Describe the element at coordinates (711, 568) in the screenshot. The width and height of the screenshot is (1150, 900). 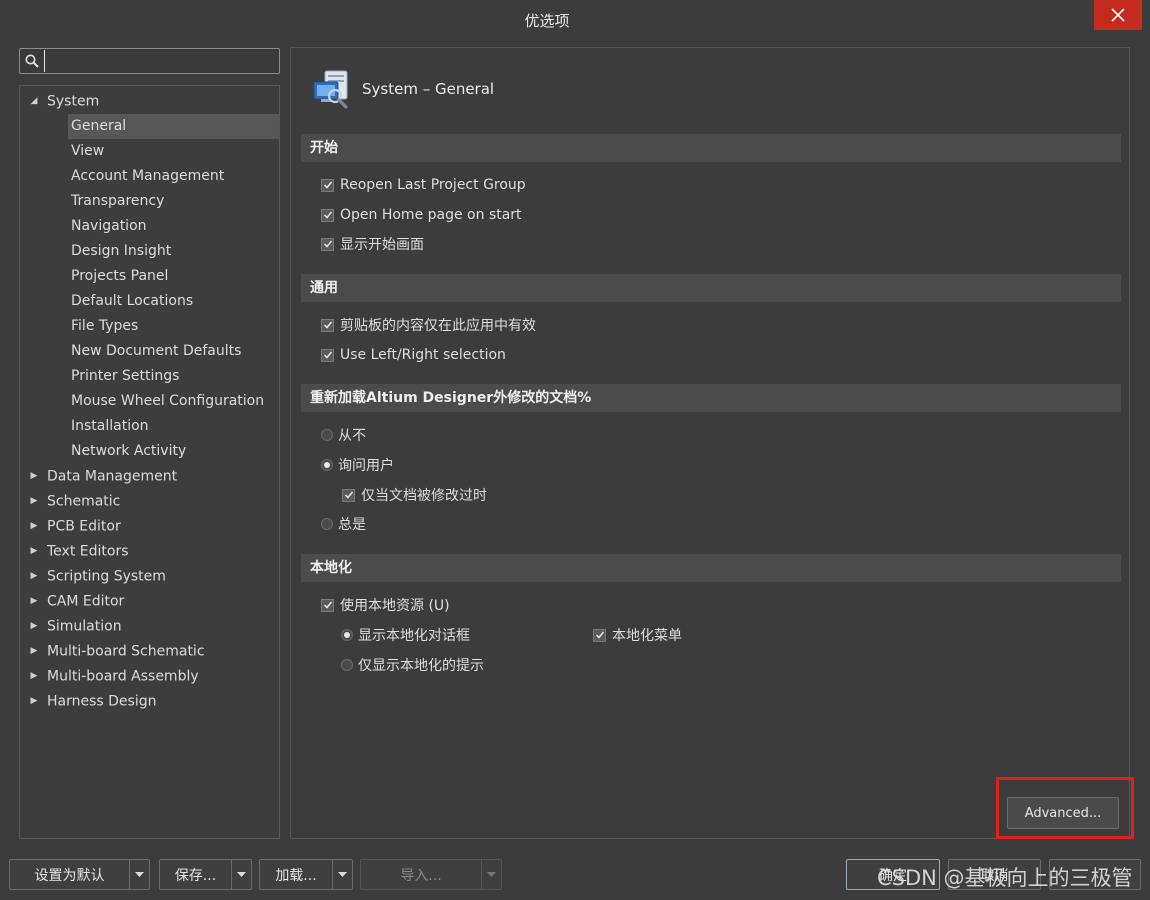
I see `section-localization-header: 本地化` at that location.